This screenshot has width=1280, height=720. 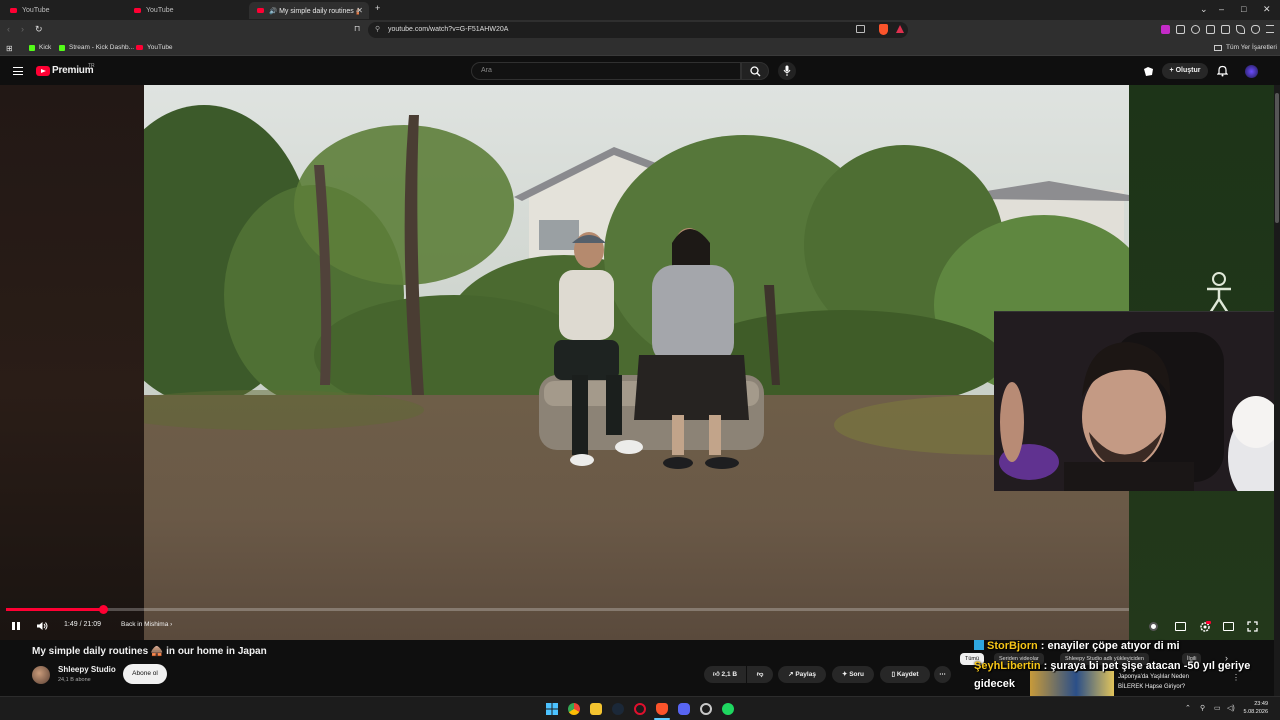 What do you see at coordinates (1277, 390) in the screenshot?
I see `page-scrollbar` at bounding box center [1277, 390].